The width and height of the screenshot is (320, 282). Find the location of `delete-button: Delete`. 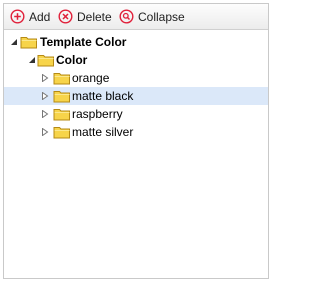

delete-button: Delete is located at coordinates (85, 16).